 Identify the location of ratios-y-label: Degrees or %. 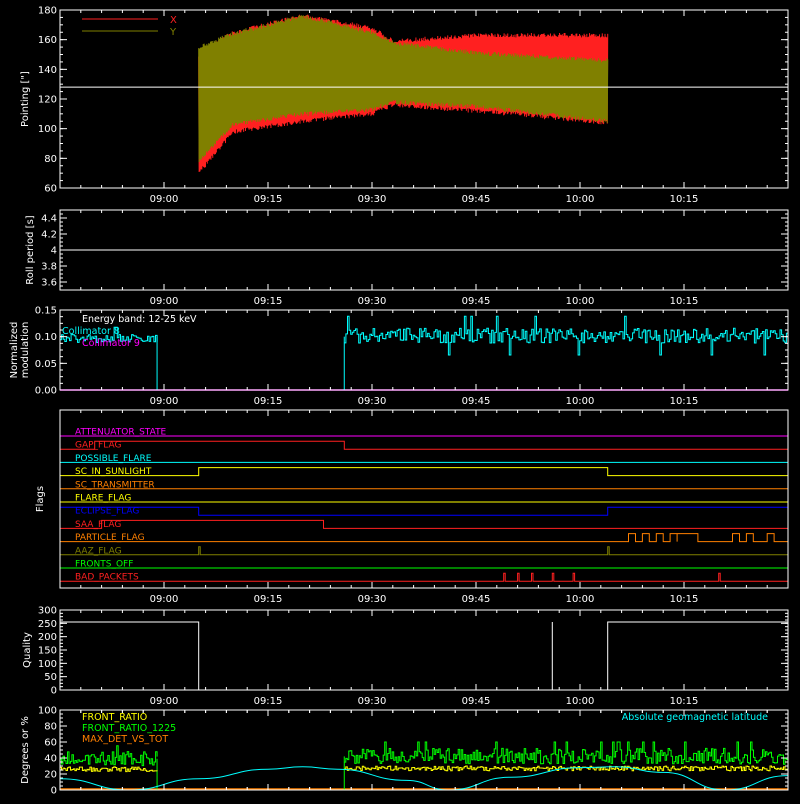
(25, 750).